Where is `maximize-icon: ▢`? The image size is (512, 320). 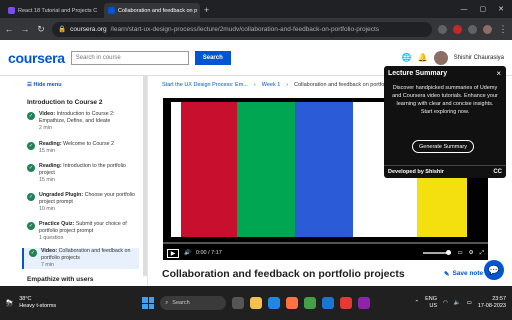
maximize-icon: ▢ is located at coordinates (483, 9).